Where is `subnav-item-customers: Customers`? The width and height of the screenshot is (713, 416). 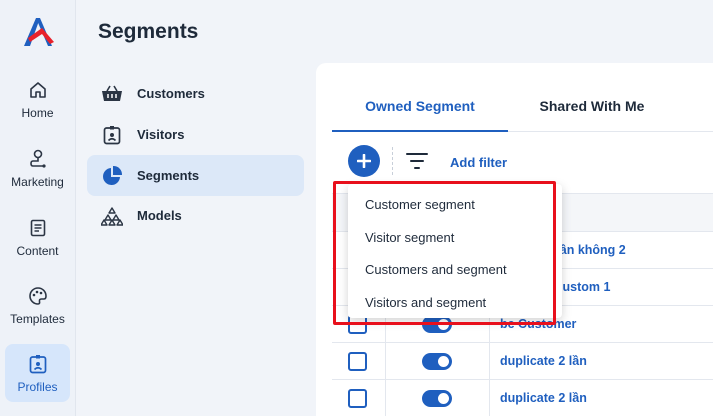
subnav-item-customers: Customers is located at coordinates (195, 93).